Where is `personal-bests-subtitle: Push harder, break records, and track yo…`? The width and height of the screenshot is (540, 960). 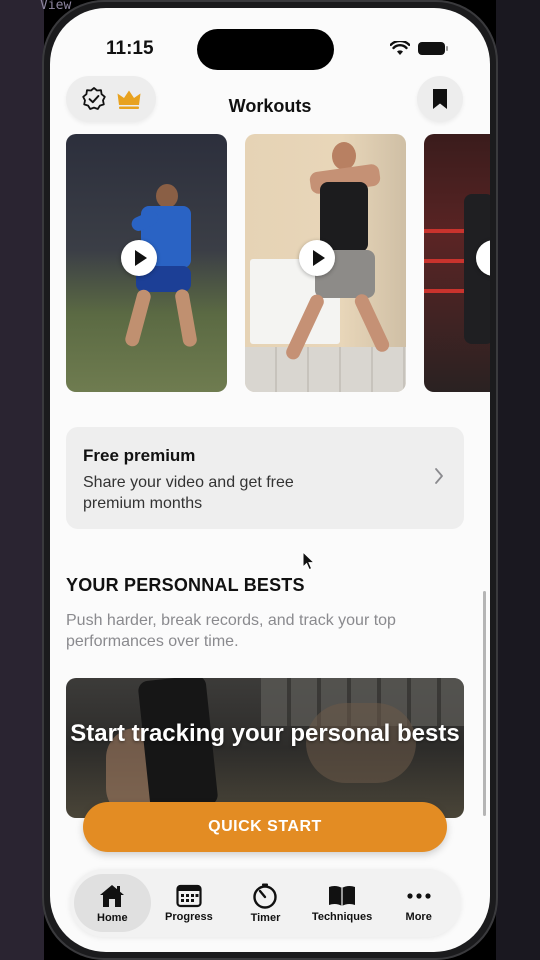
personal-bests-subtitle: Push harder, break records, and track yo… is located at coordinates (231, 631).